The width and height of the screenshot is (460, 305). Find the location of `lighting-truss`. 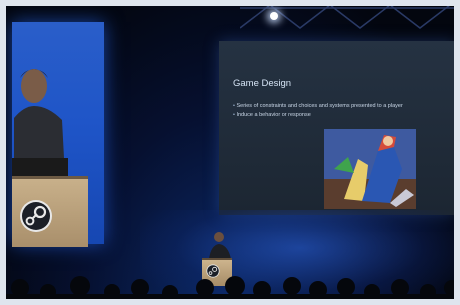

lighting-truss is located at coordinates (350, 16).